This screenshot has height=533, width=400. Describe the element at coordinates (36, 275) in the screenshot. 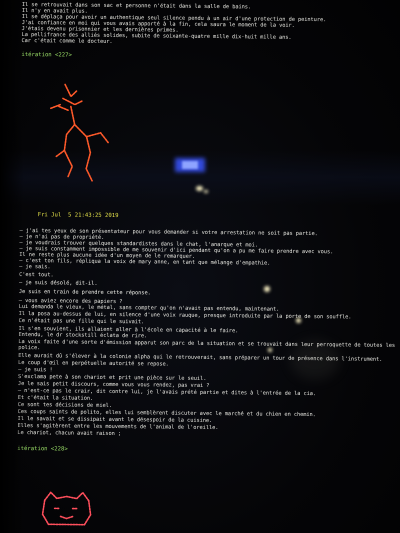

I see `text-line: C'est tout.` at that location.